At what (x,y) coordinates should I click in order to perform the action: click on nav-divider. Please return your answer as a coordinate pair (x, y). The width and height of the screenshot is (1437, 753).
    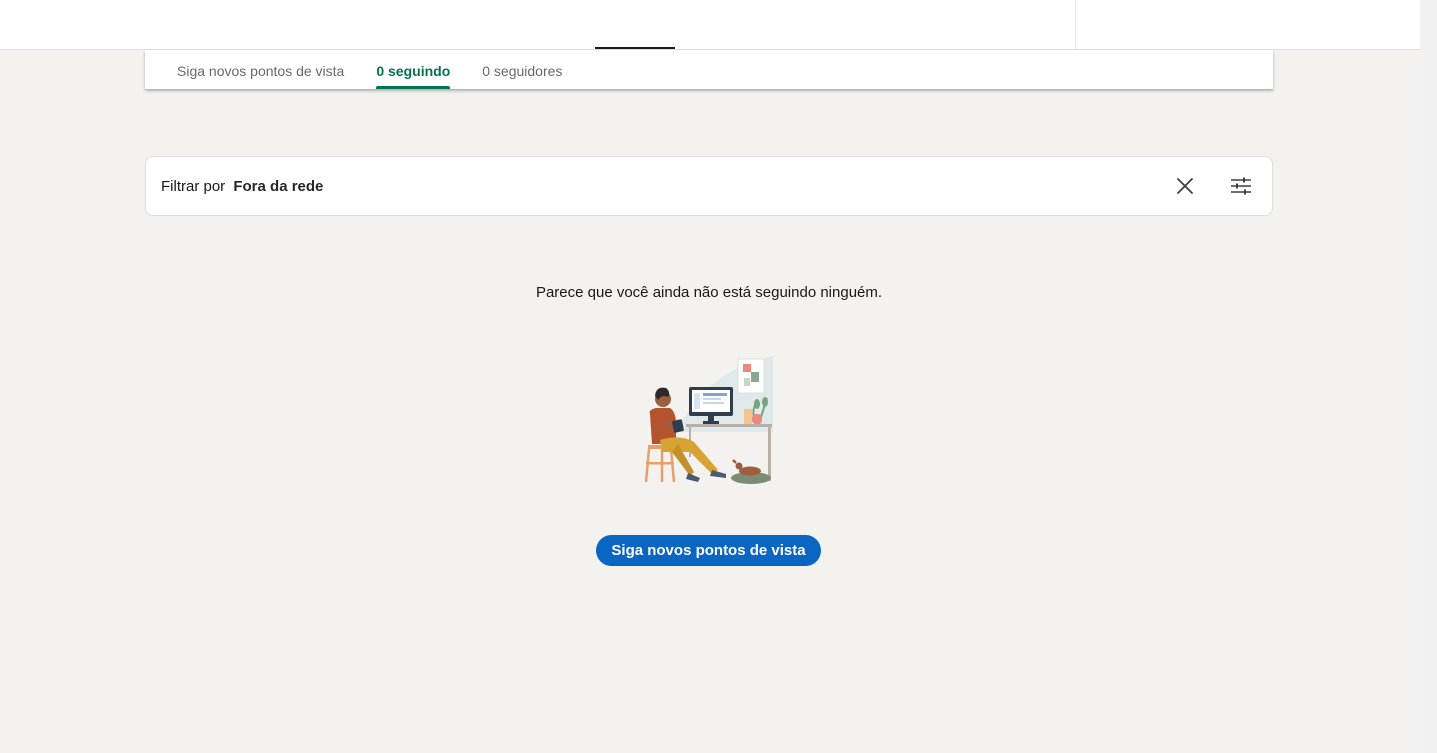
    Looking at the image, I should click on (1075, 25).